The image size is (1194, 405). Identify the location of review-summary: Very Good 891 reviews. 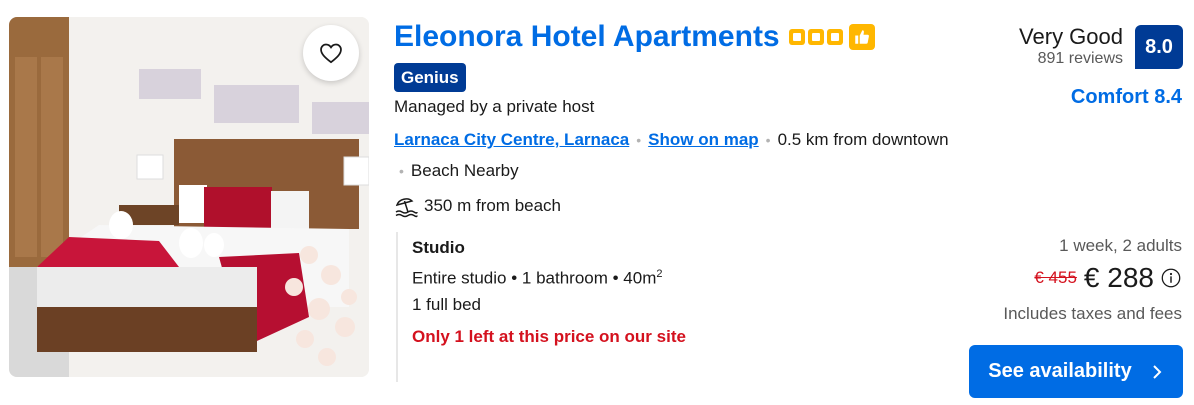
(1071, 47).